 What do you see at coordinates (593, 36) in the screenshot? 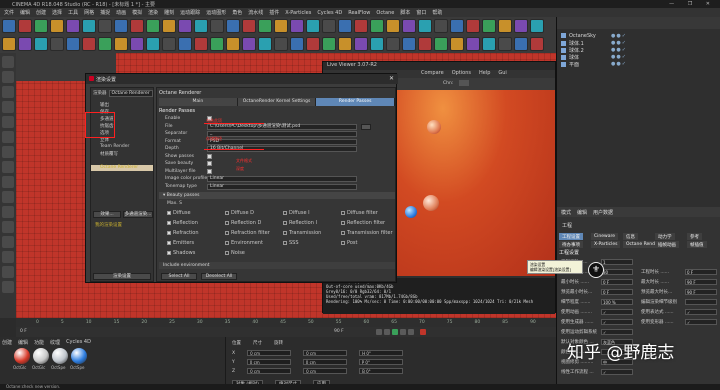
I see `object-row: OctaneSky ●●✓` at bounding box center [593, 36].